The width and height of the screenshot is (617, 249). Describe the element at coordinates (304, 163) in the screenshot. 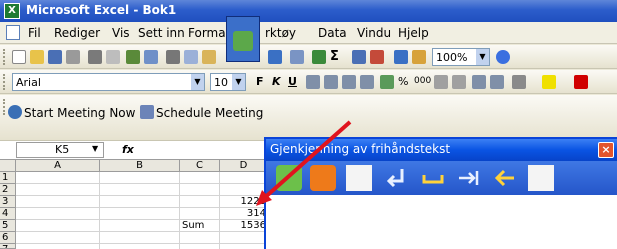

I see `annotation-arrow` at that location.